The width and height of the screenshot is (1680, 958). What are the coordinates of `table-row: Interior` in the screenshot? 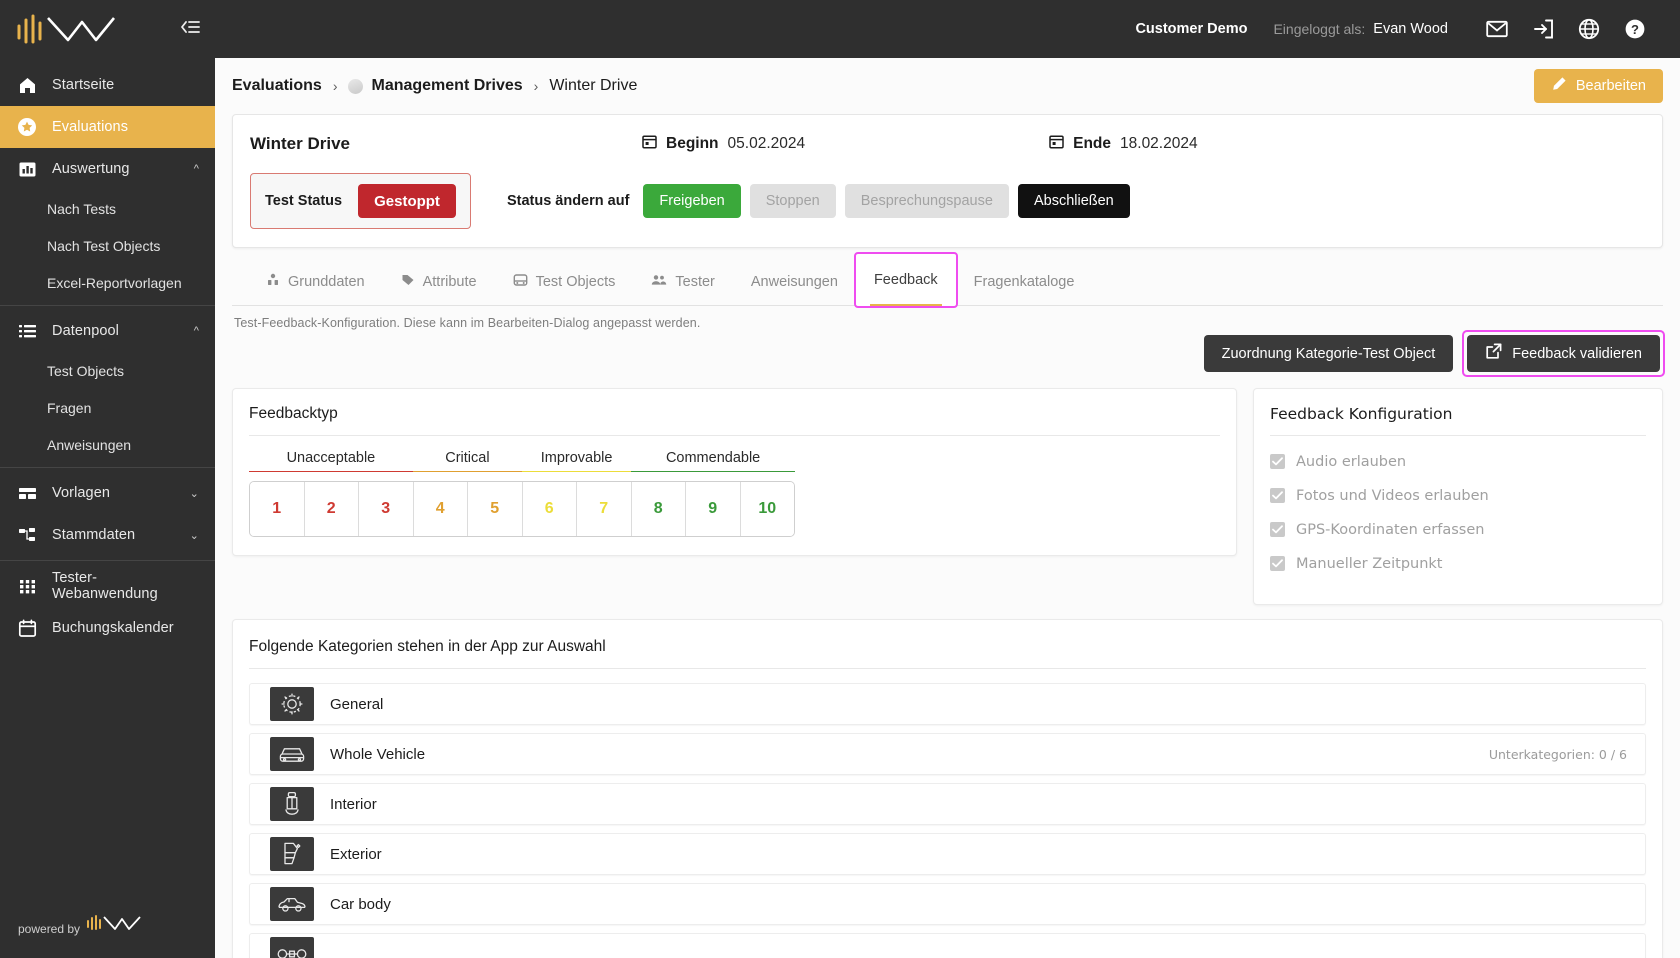 It's located at (947, 804).